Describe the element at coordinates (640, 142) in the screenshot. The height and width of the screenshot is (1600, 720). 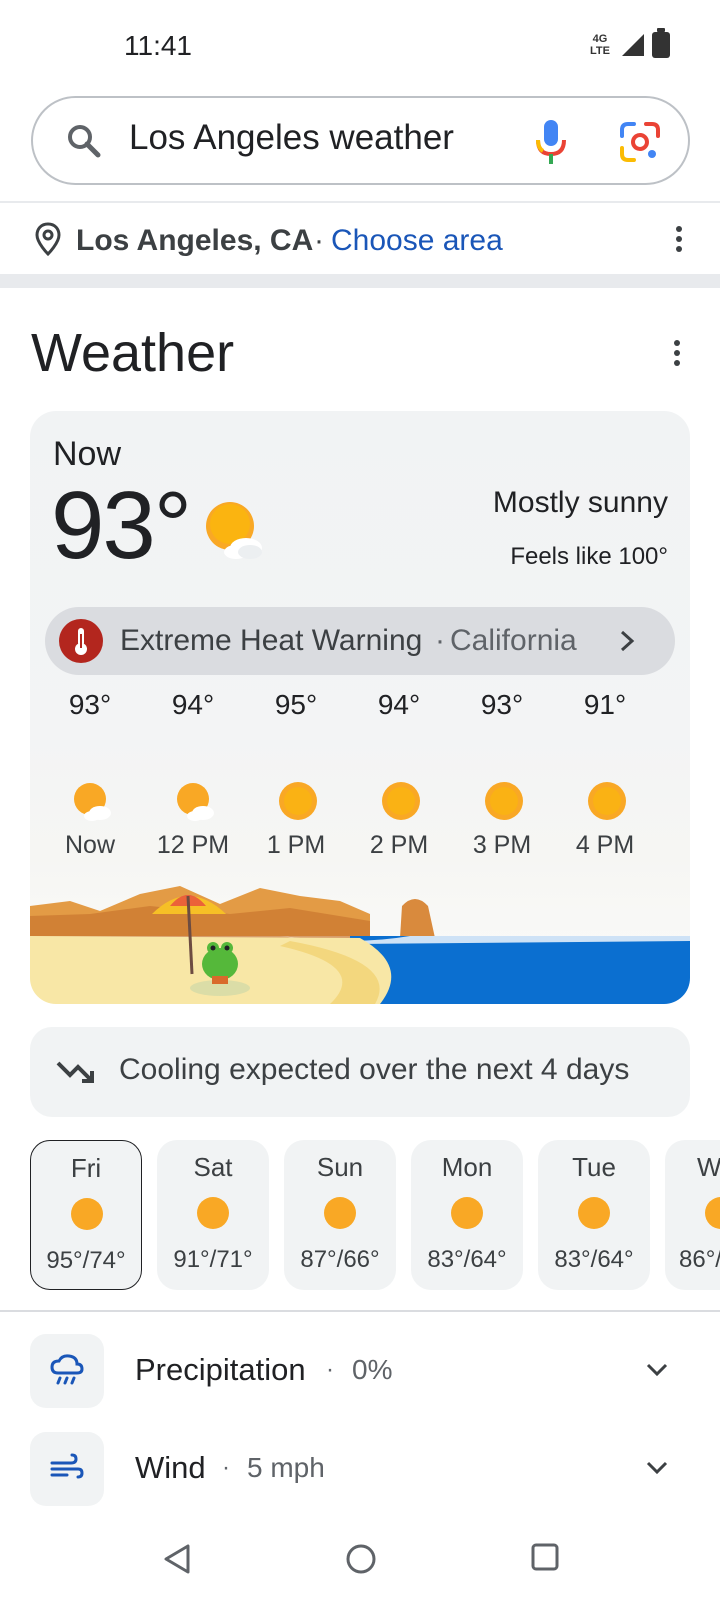
I see `lens-camera-icon` at that location.